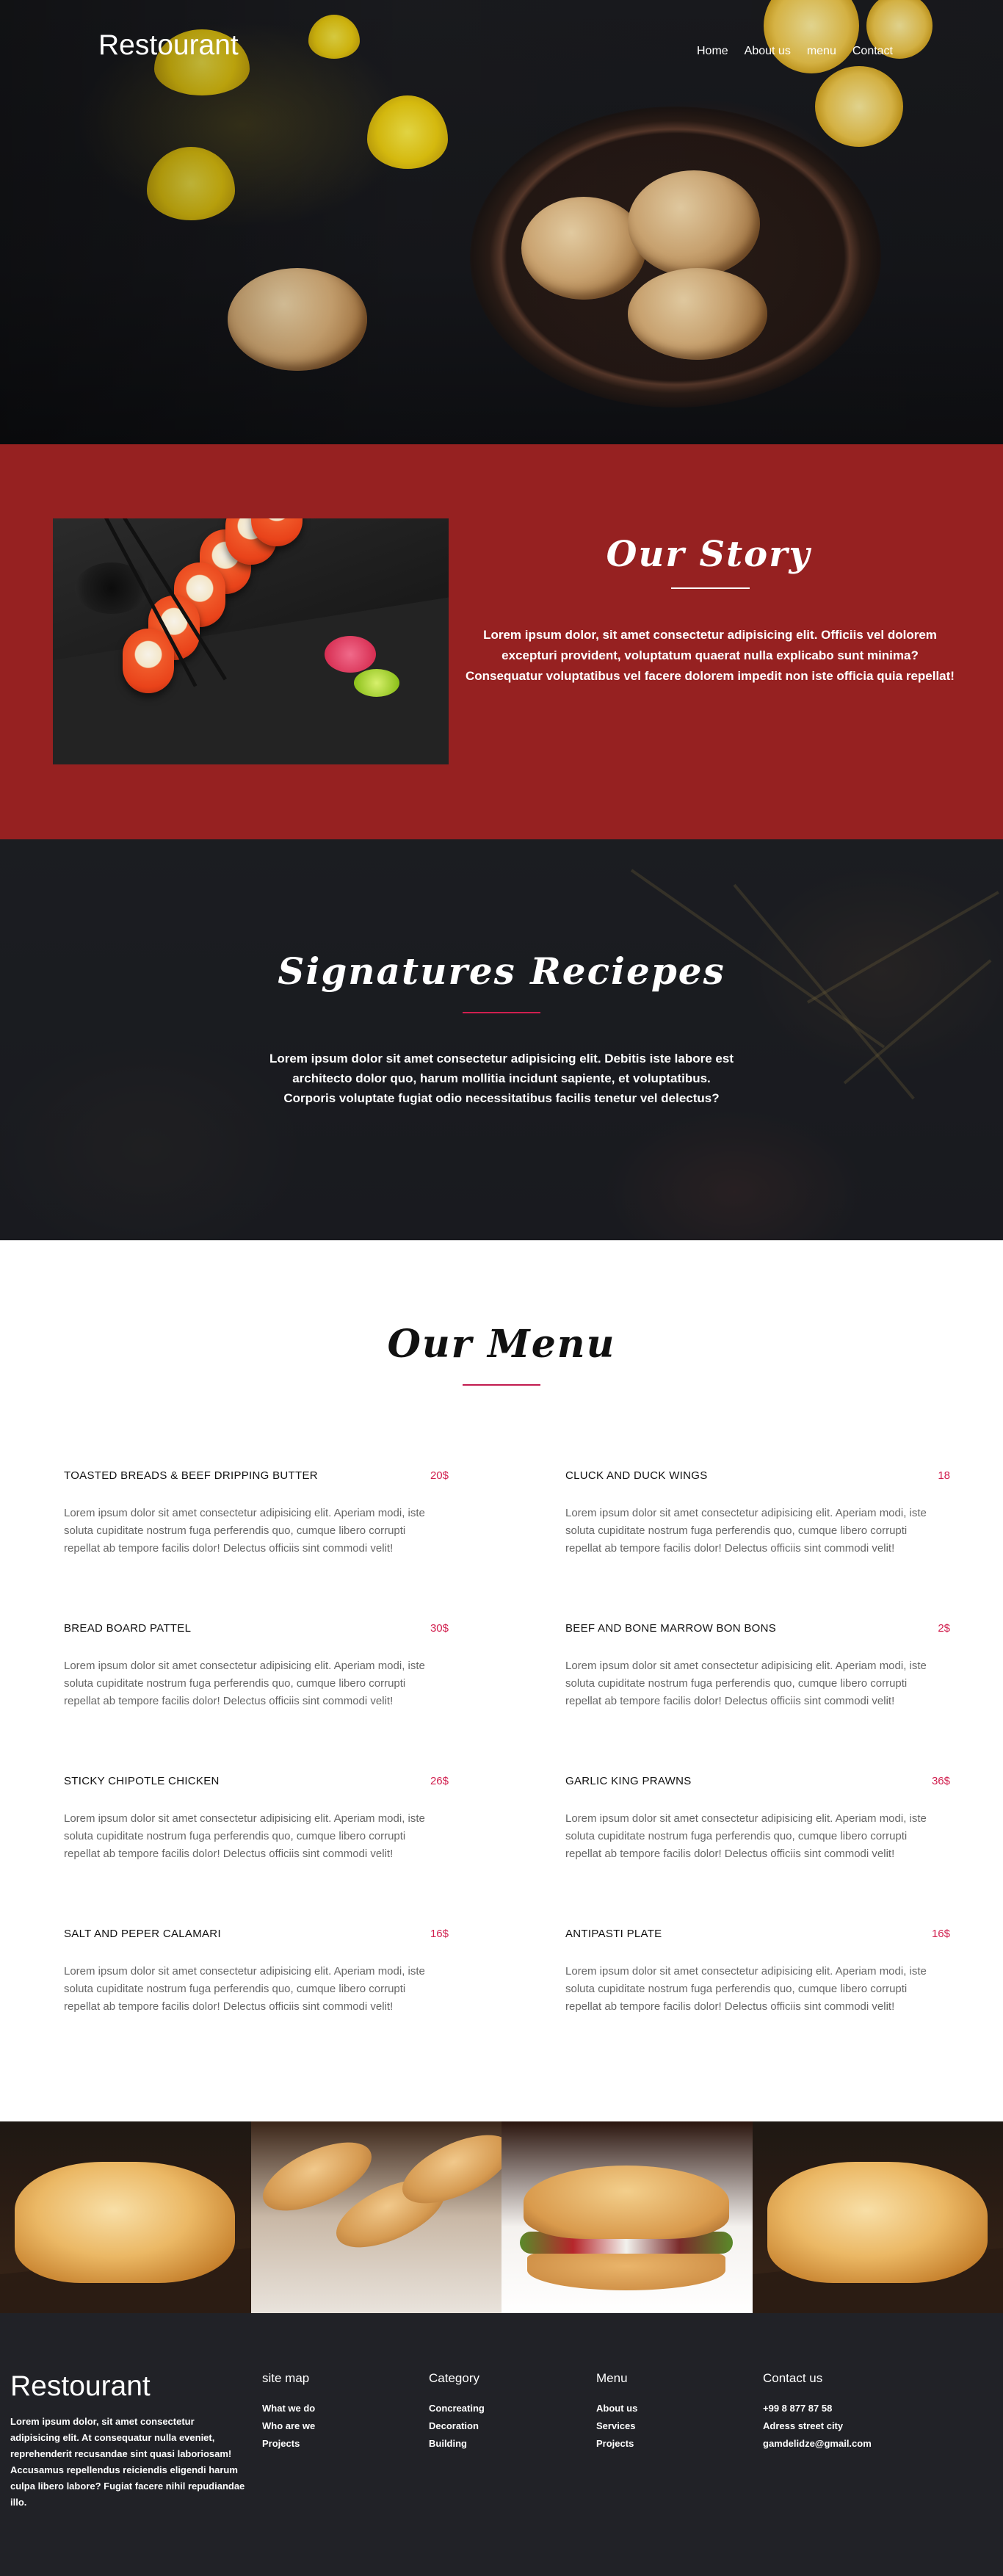 The width and height of the screenshot is (1003, 2576). Describe the element at coordinates (818, 2408) in the screenshot. I see `footer-phone: +99 8 877 87 58` at that location.